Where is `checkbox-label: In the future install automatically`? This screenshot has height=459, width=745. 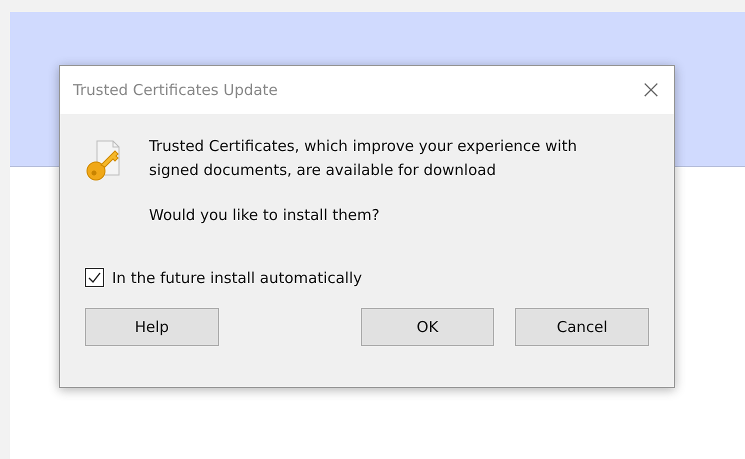
checkbox-label: In the future install automatically is located at coordinates (237, 277).